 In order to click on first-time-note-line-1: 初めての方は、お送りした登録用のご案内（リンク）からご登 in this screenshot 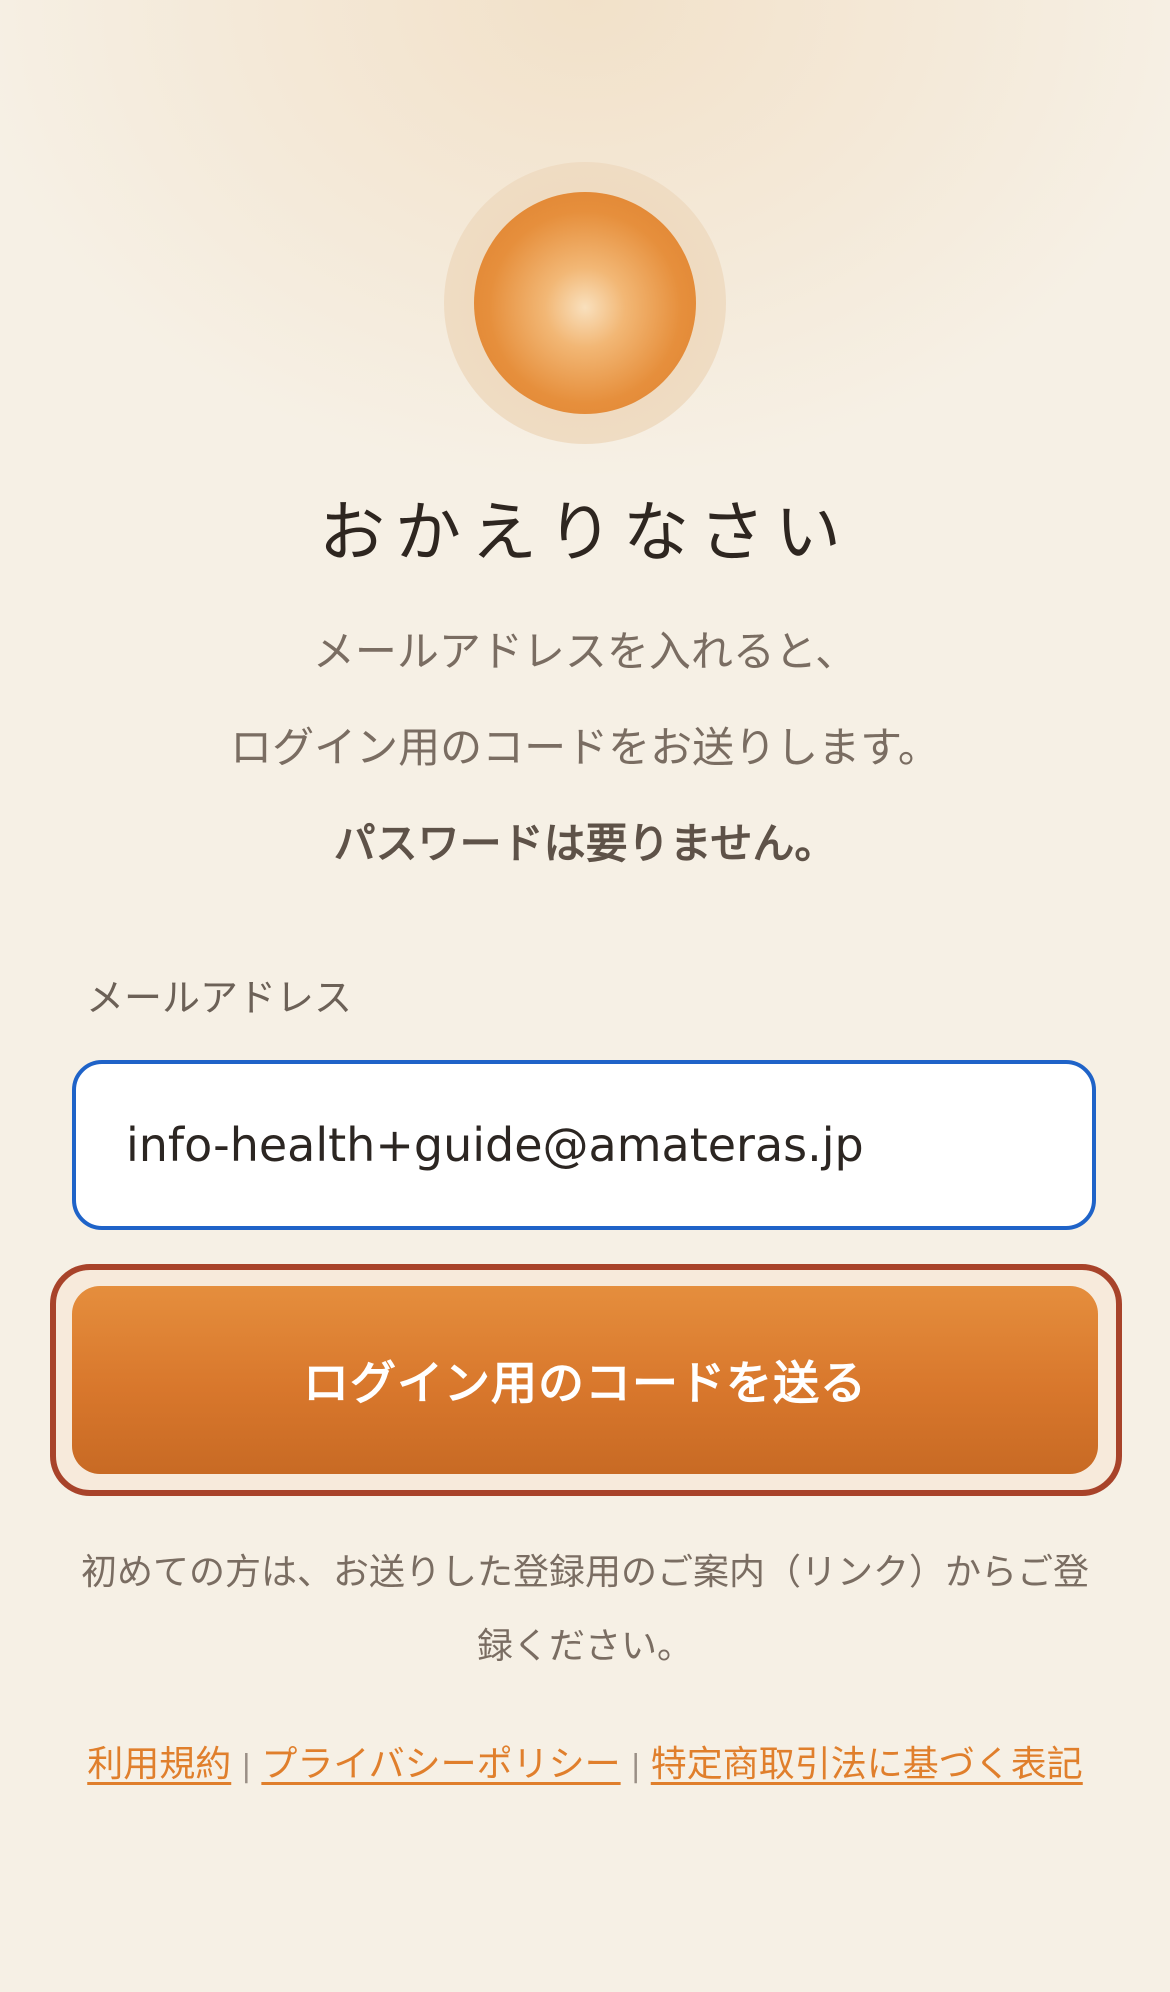, I will do `click(584, 1572)`.